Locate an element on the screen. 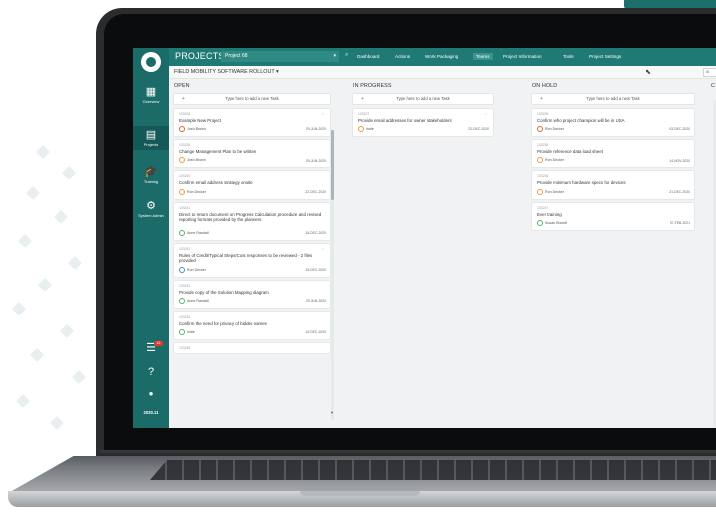 This screenshot has width=716, height=515. sidebar-item-system-admin: ⚙ System Admin is located at coordinates (151, 215).